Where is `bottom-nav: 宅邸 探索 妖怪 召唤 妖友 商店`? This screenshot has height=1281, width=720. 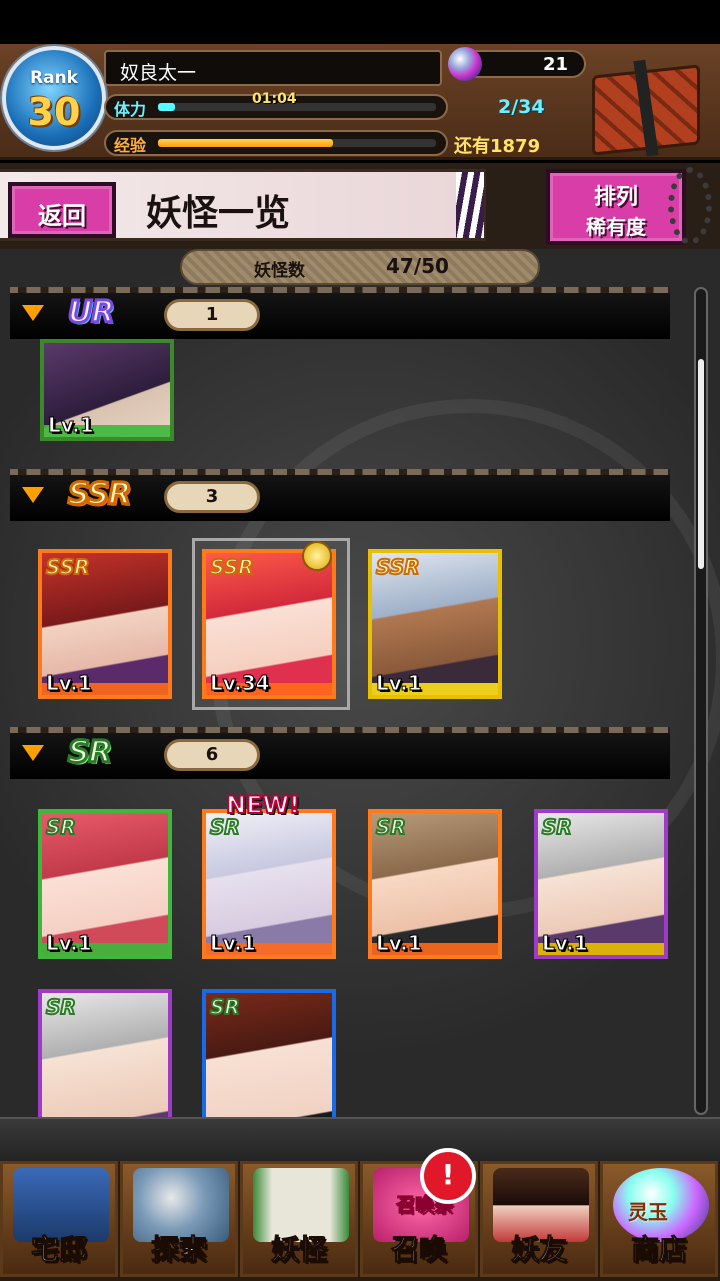 bottom-nav: 宅邸 探索 妖怪 召唤 妖友 商店 is located at coordinates (360, 1221).